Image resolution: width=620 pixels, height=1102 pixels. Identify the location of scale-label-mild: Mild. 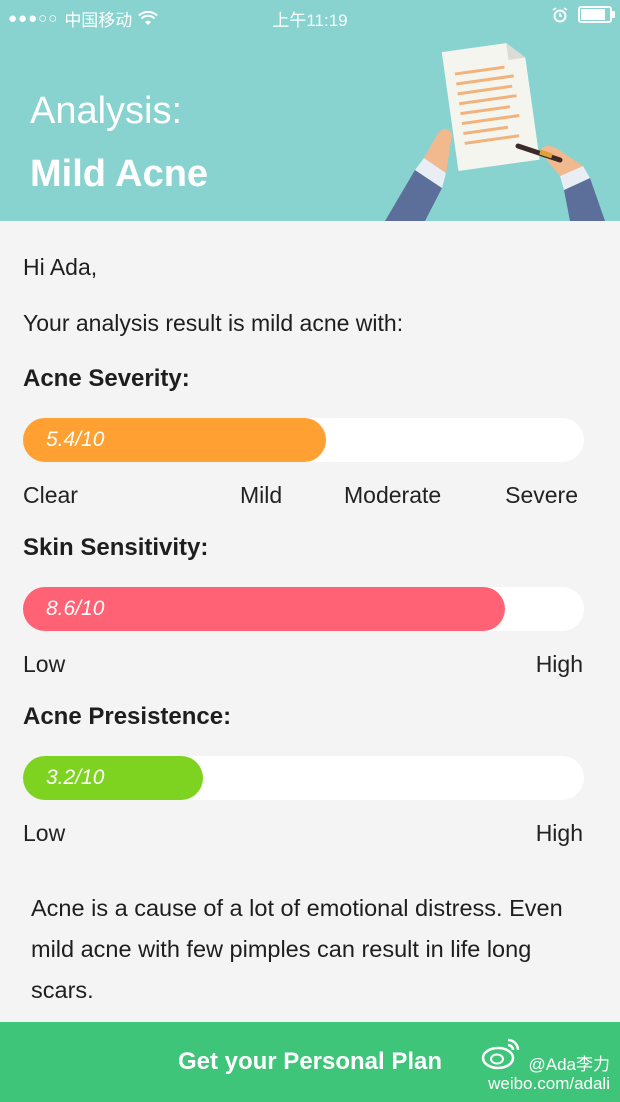
(261, 495).